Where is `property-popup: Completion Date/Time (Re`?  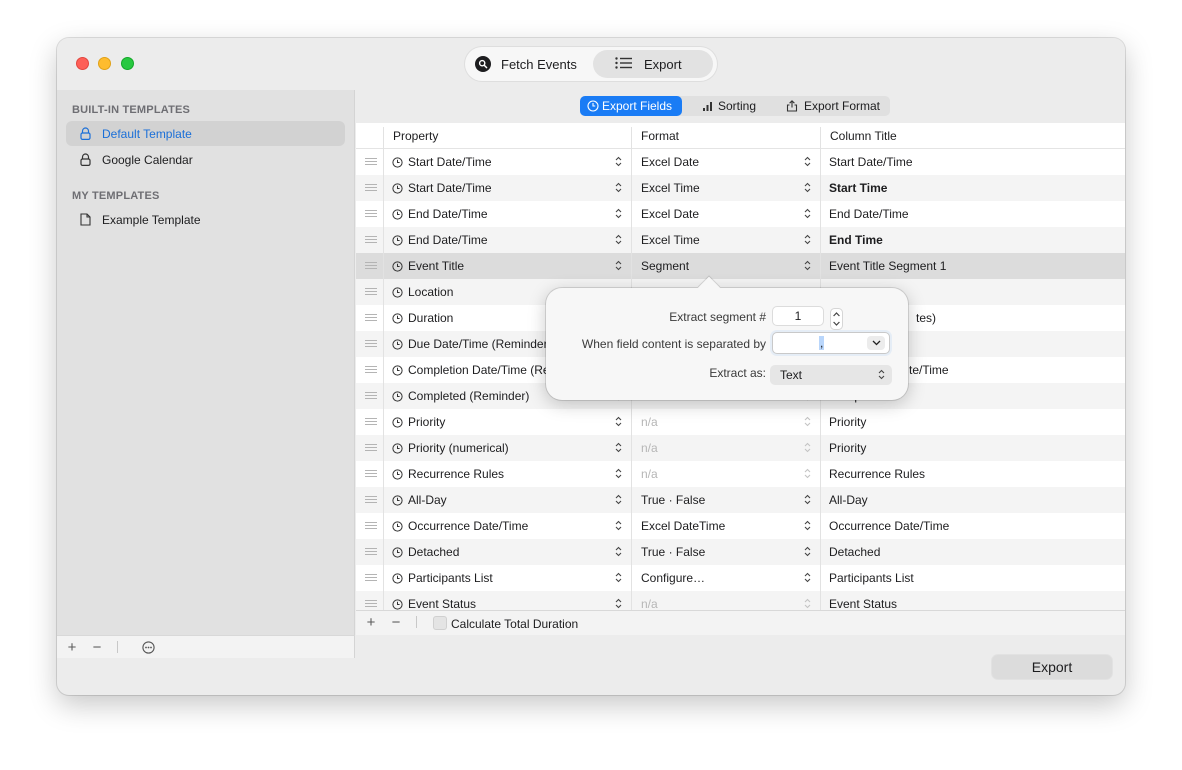
property-popup: Completion Date/Time (Re is located at coordinates (471, 370).